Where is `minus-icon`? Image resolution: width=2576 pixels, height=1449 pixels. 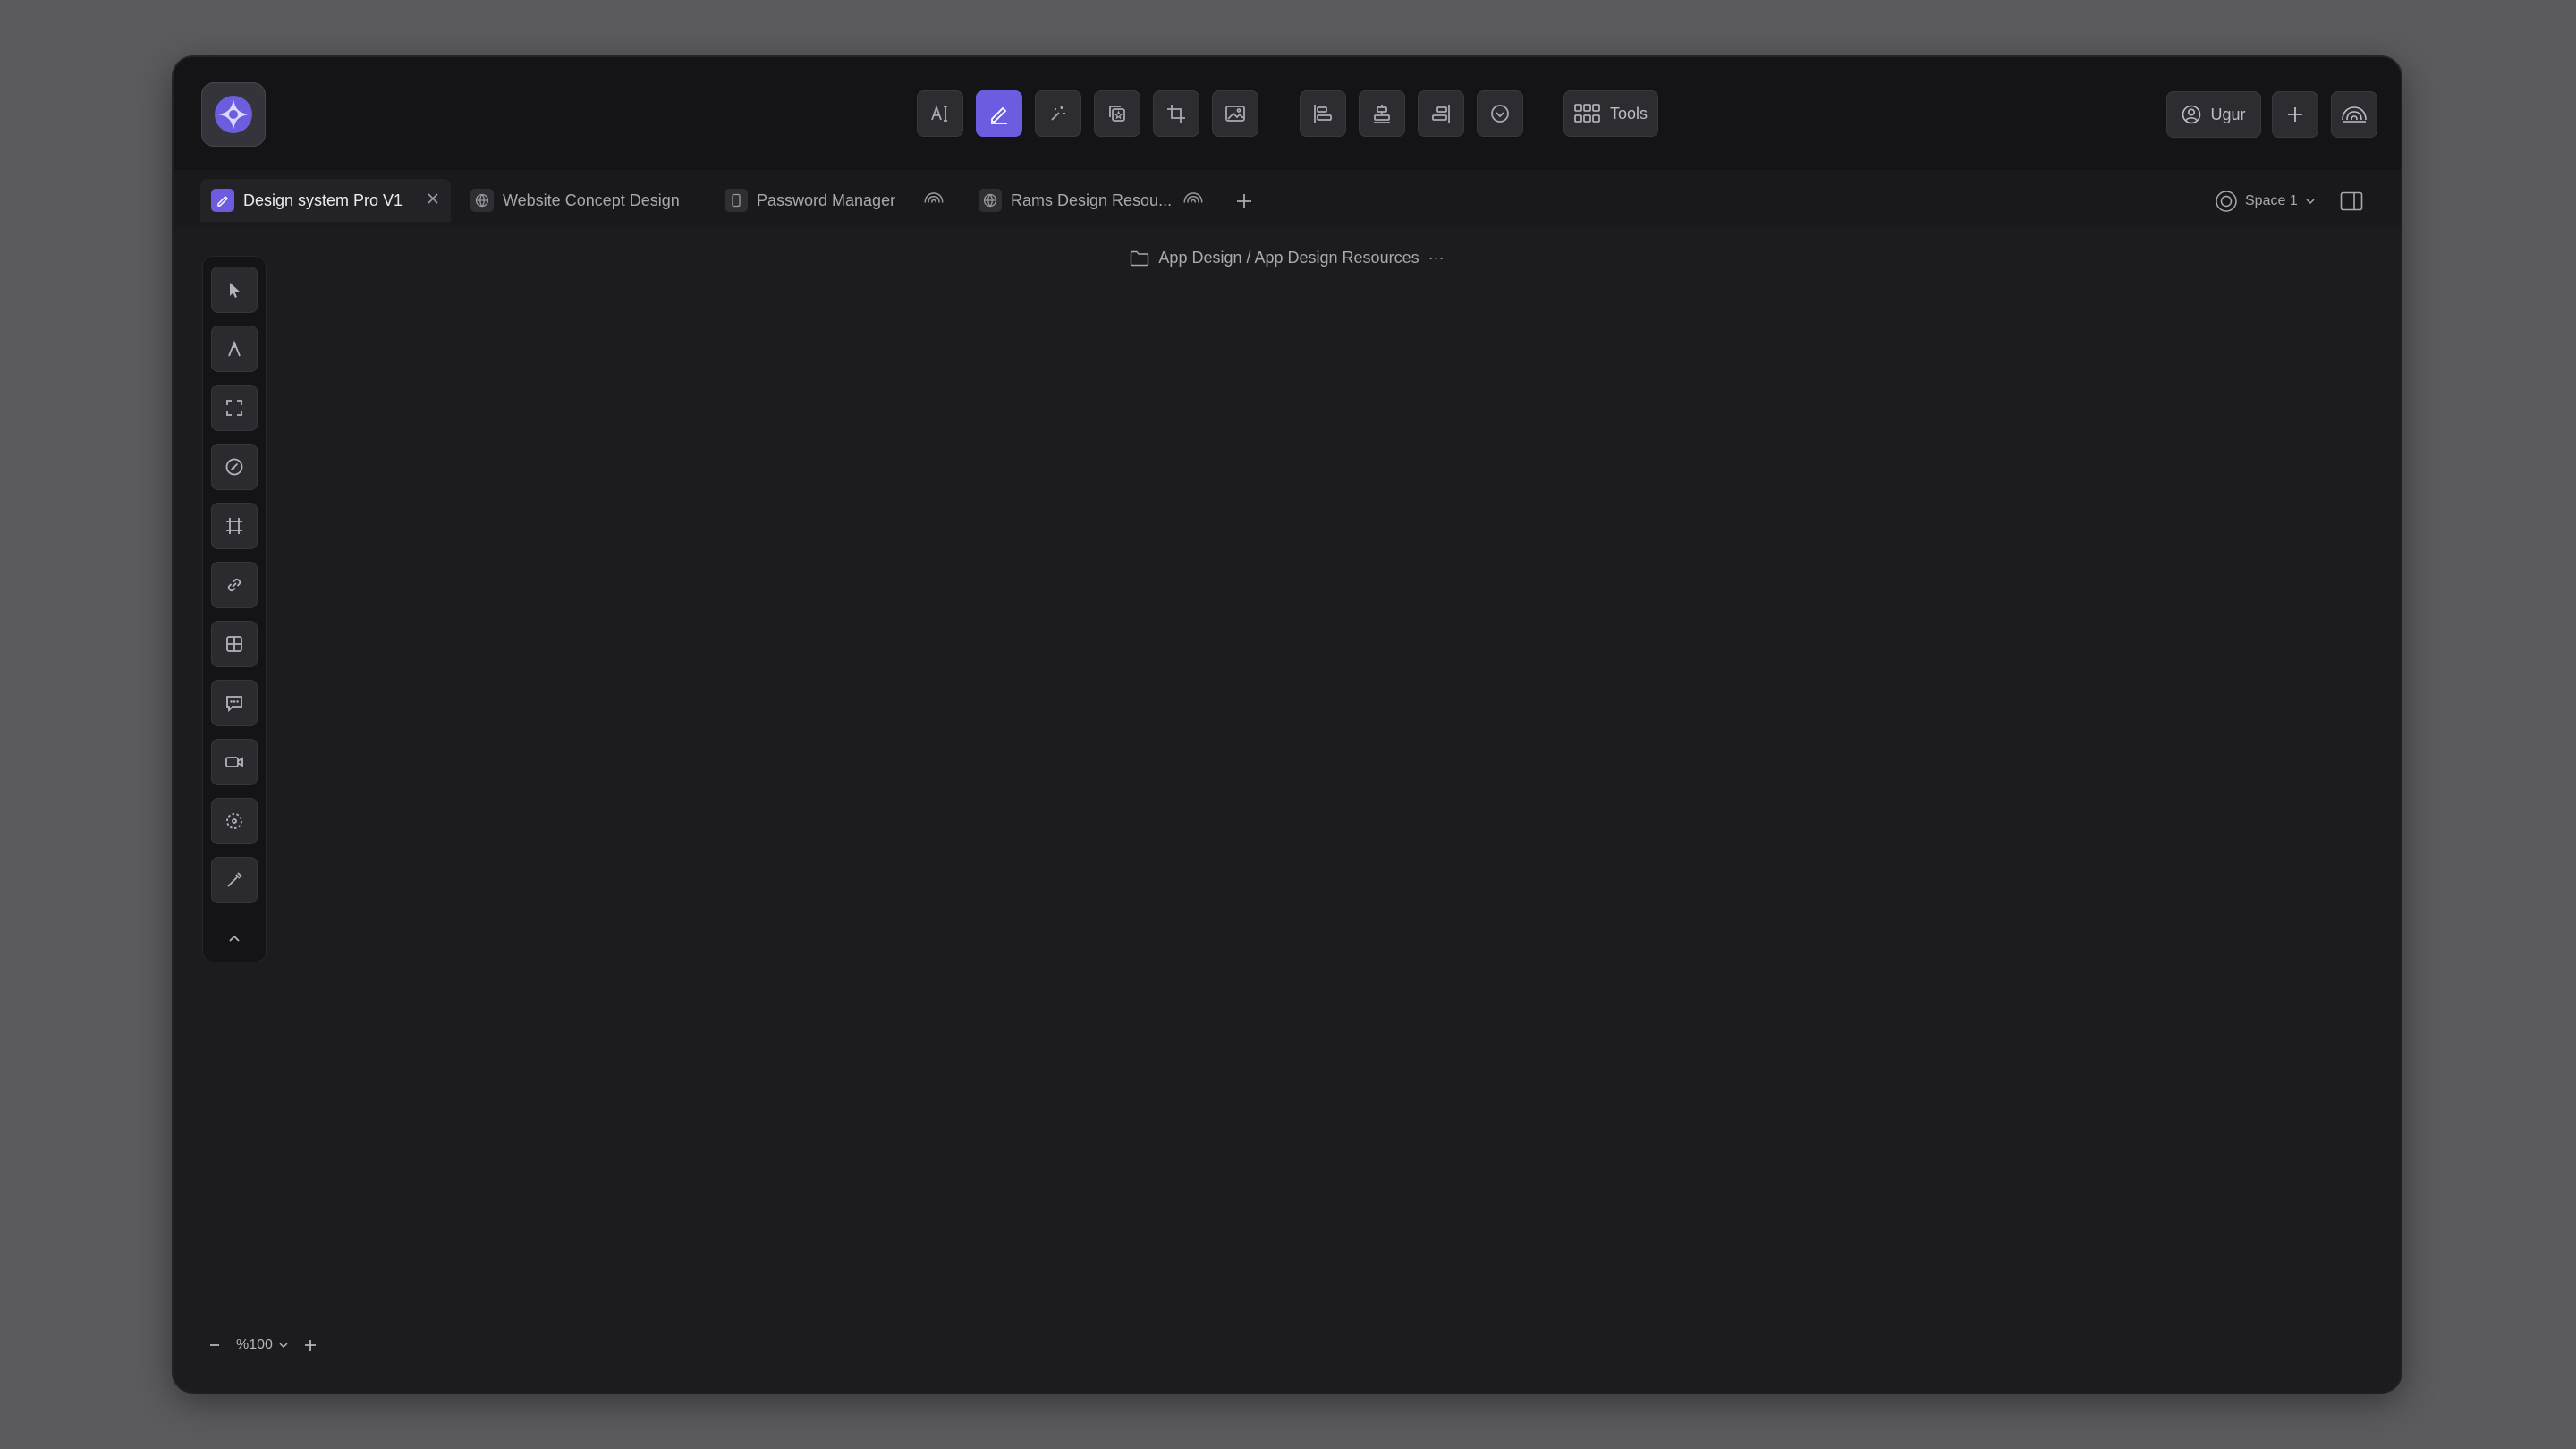
minus-icon is located at coordinates (214, 1345).